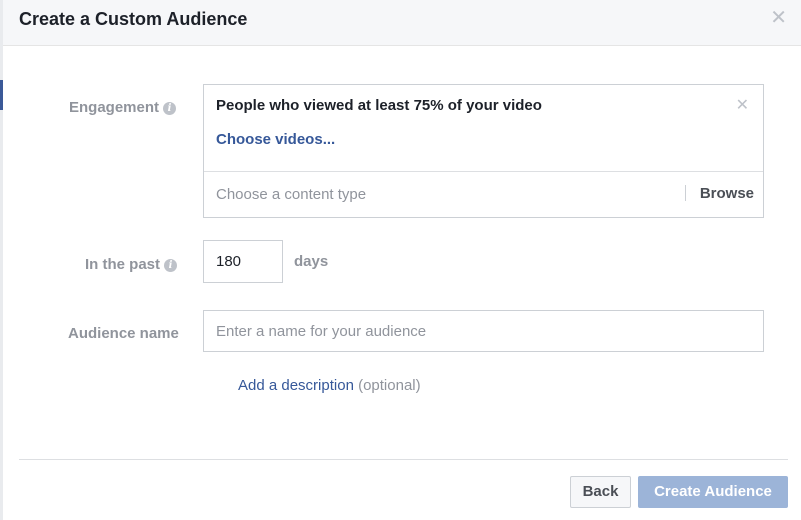 The width and height of the screenshot is (801, 520). I want to click on remove-engagement-icon: ✕, so click(742, 105).